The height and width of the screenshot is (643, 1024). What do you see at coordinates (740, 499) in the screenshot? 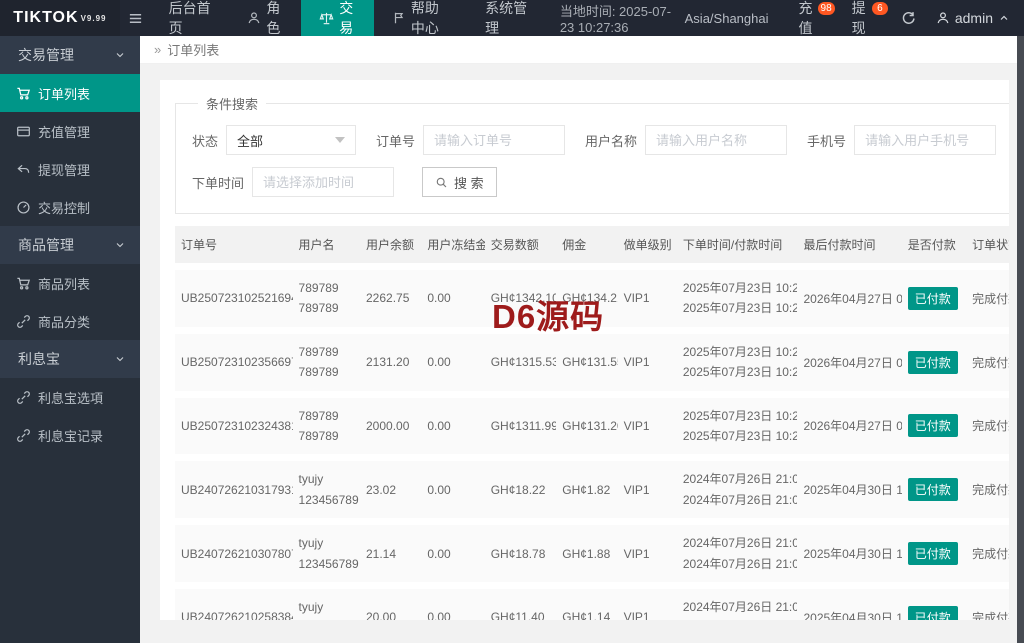
I see `pay-time: 2024年07月26日 21:03:19` at bounding box center [740, 499].